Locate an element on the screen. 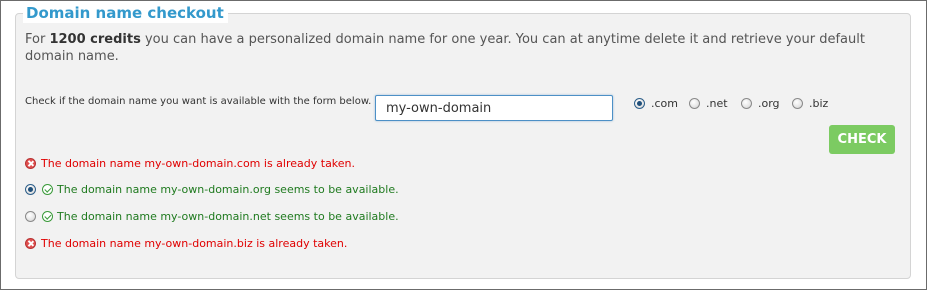 Image resolution: width=927 pixels, height=290 pixels. tld-label-net: .net is located at coordinates (717, 103).